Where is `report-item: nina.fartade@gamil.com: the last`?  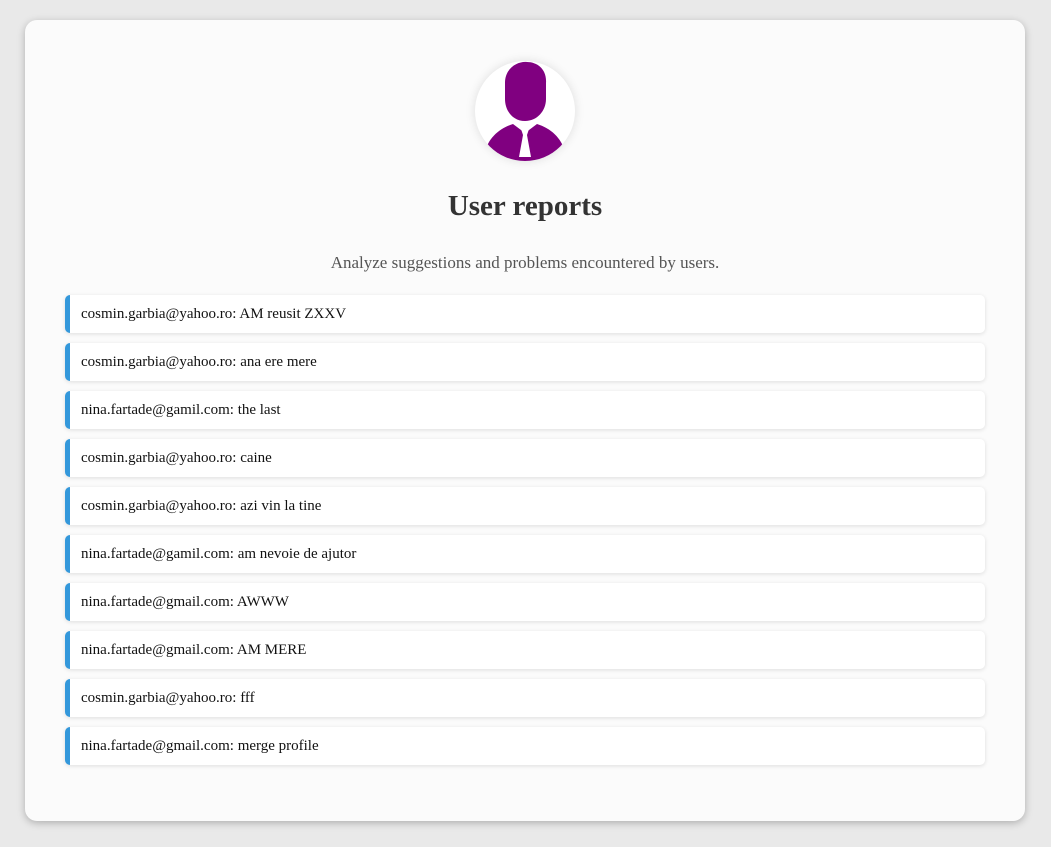
report-item: nina.fartade@gamil.com: the last is located at coordinates (525, 410).